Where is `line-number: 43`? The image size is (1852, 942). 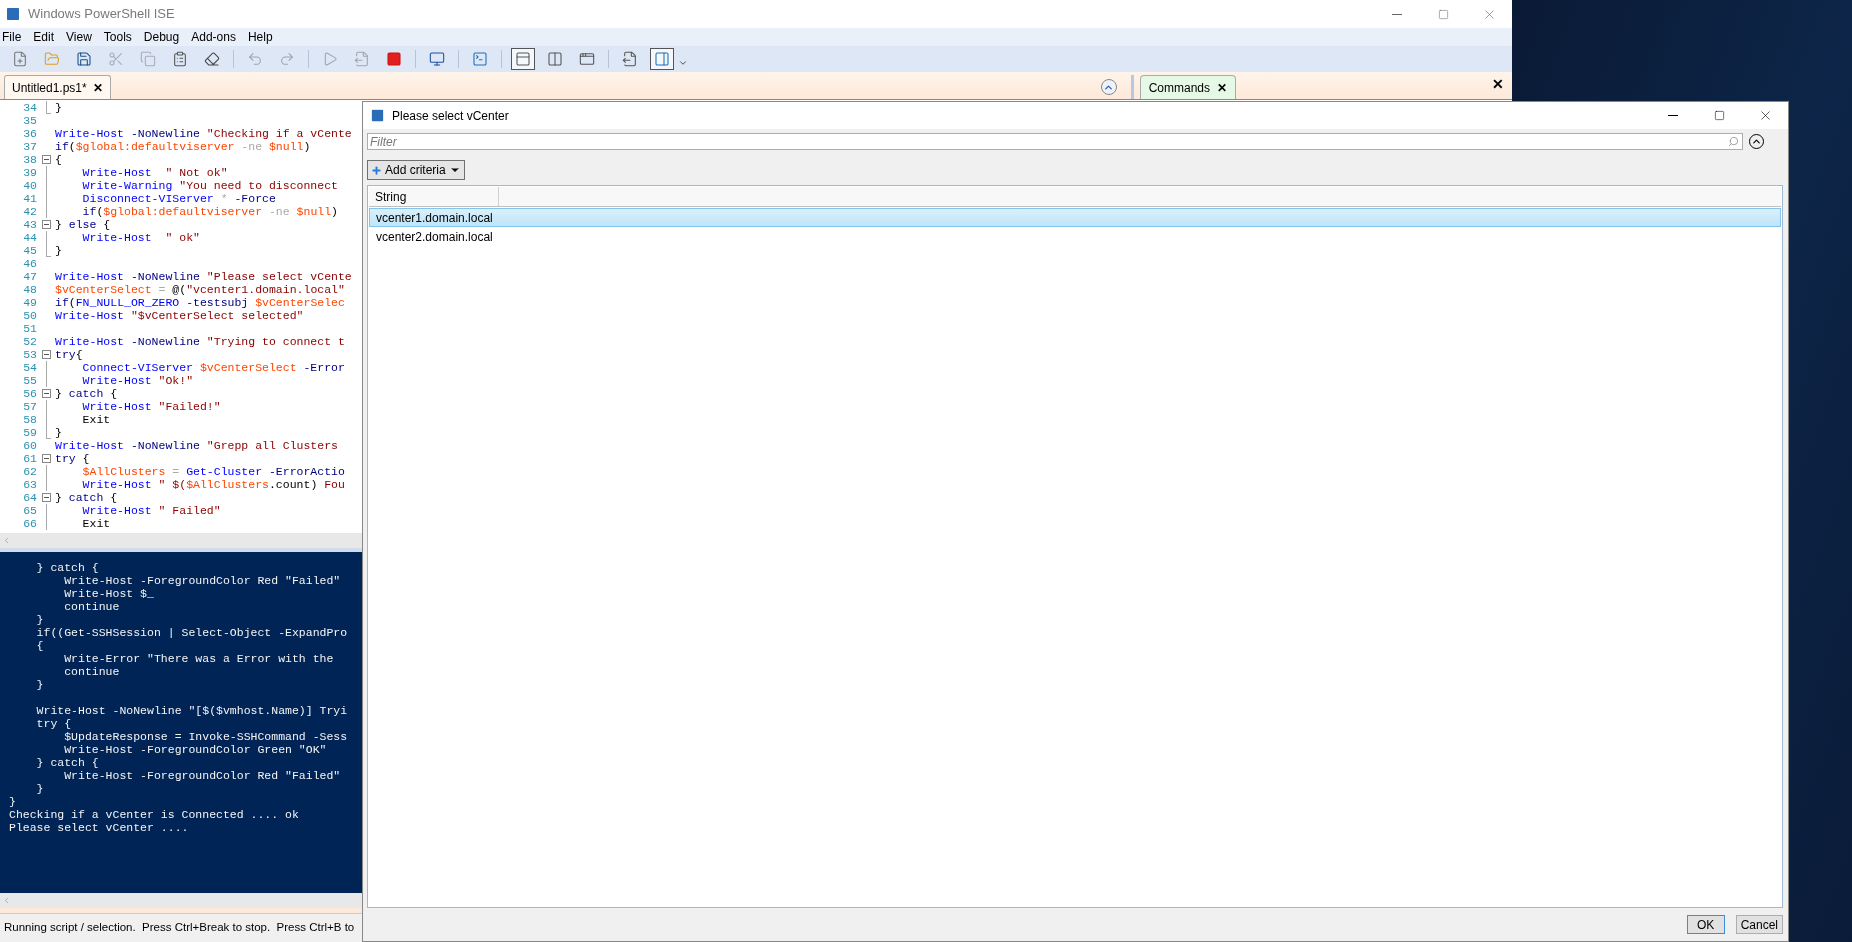 line-number: 43 is located at coordinates (29, 224).